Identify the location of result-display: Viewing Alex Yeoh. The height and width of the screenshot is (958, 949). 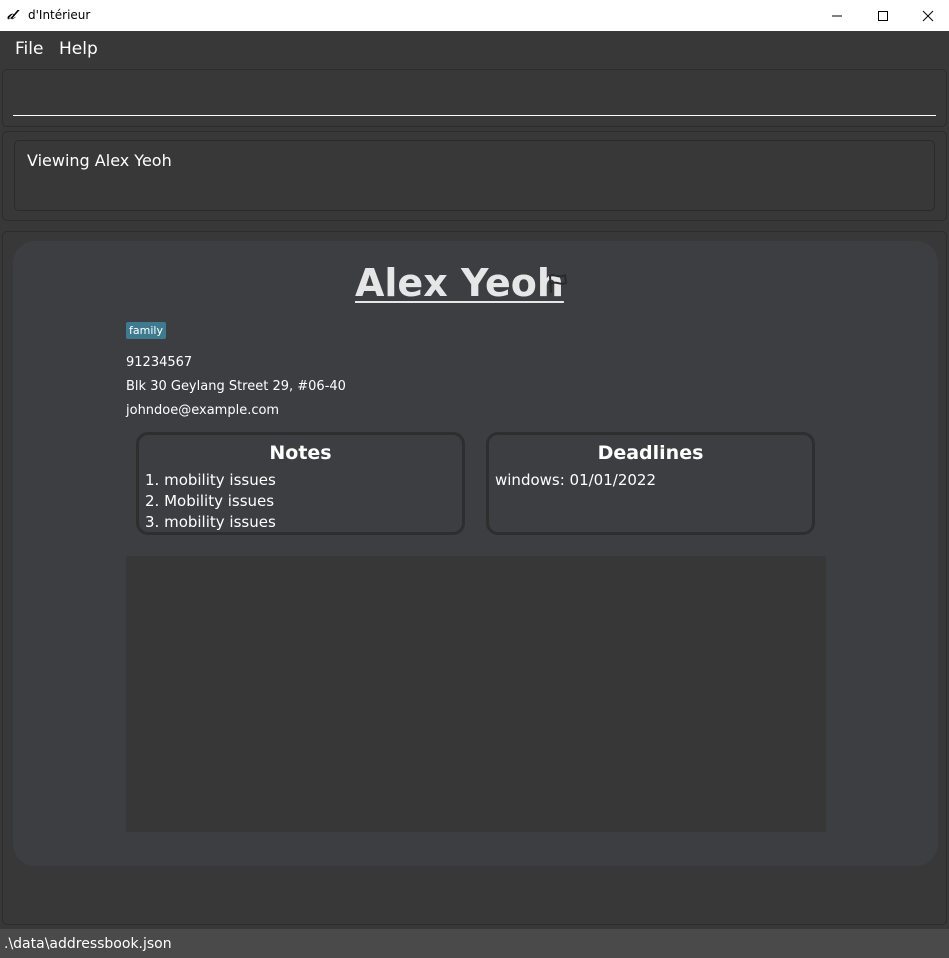
(474, 175).